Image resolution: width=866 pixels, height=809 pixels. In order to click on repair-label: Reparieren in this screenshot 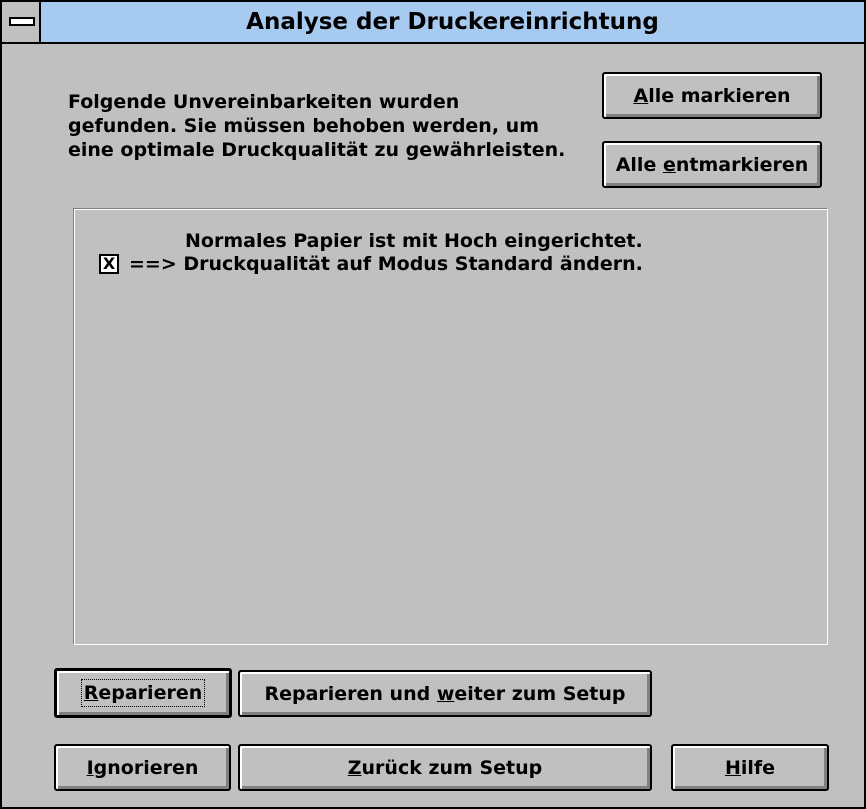, I will do `click(143, 693)`.